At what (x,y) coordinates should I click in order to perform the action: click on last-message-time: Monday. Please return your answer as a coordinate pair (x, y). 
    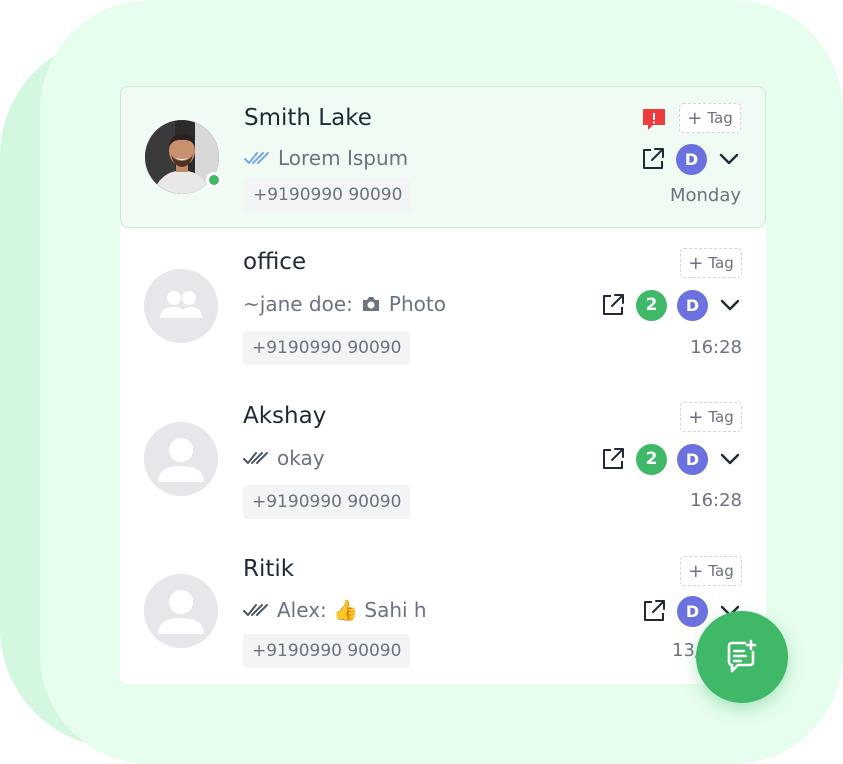
    Looking at the image, I should click on (705, 195).